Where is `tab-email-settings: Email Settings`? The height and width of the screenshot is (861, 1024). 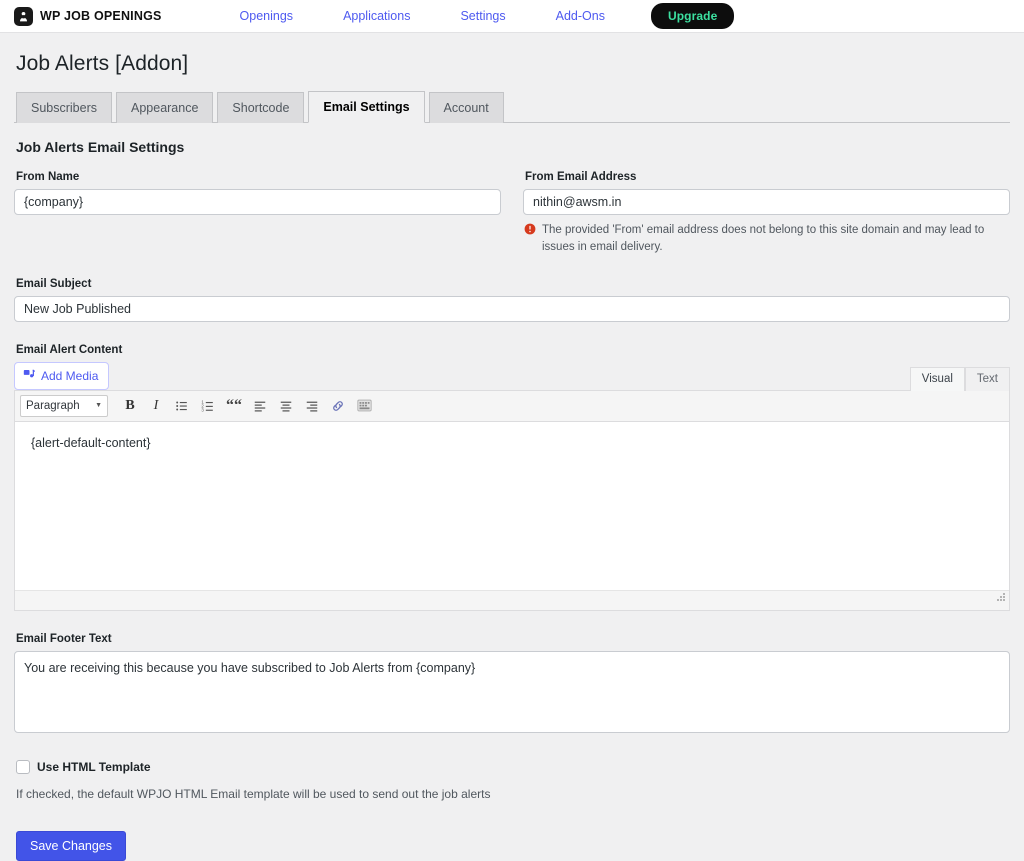 tab-email-settings: Email Settings is located at coordinates (366, 107).